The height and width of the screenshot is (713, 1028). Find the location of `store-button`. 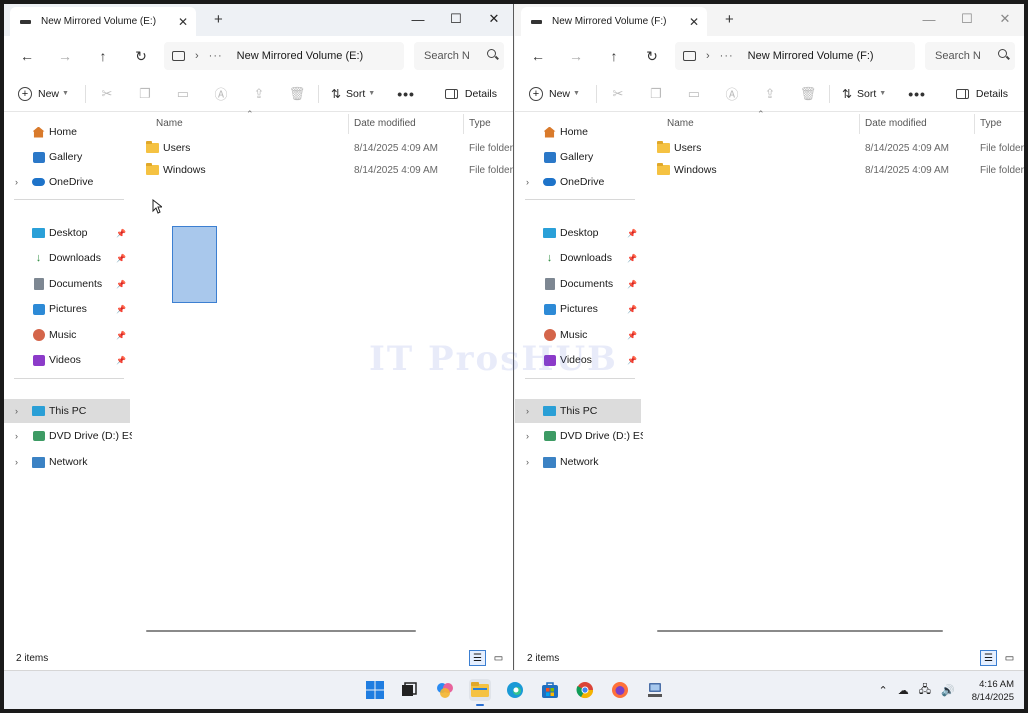

store-button is located at coordinates (550, 690).